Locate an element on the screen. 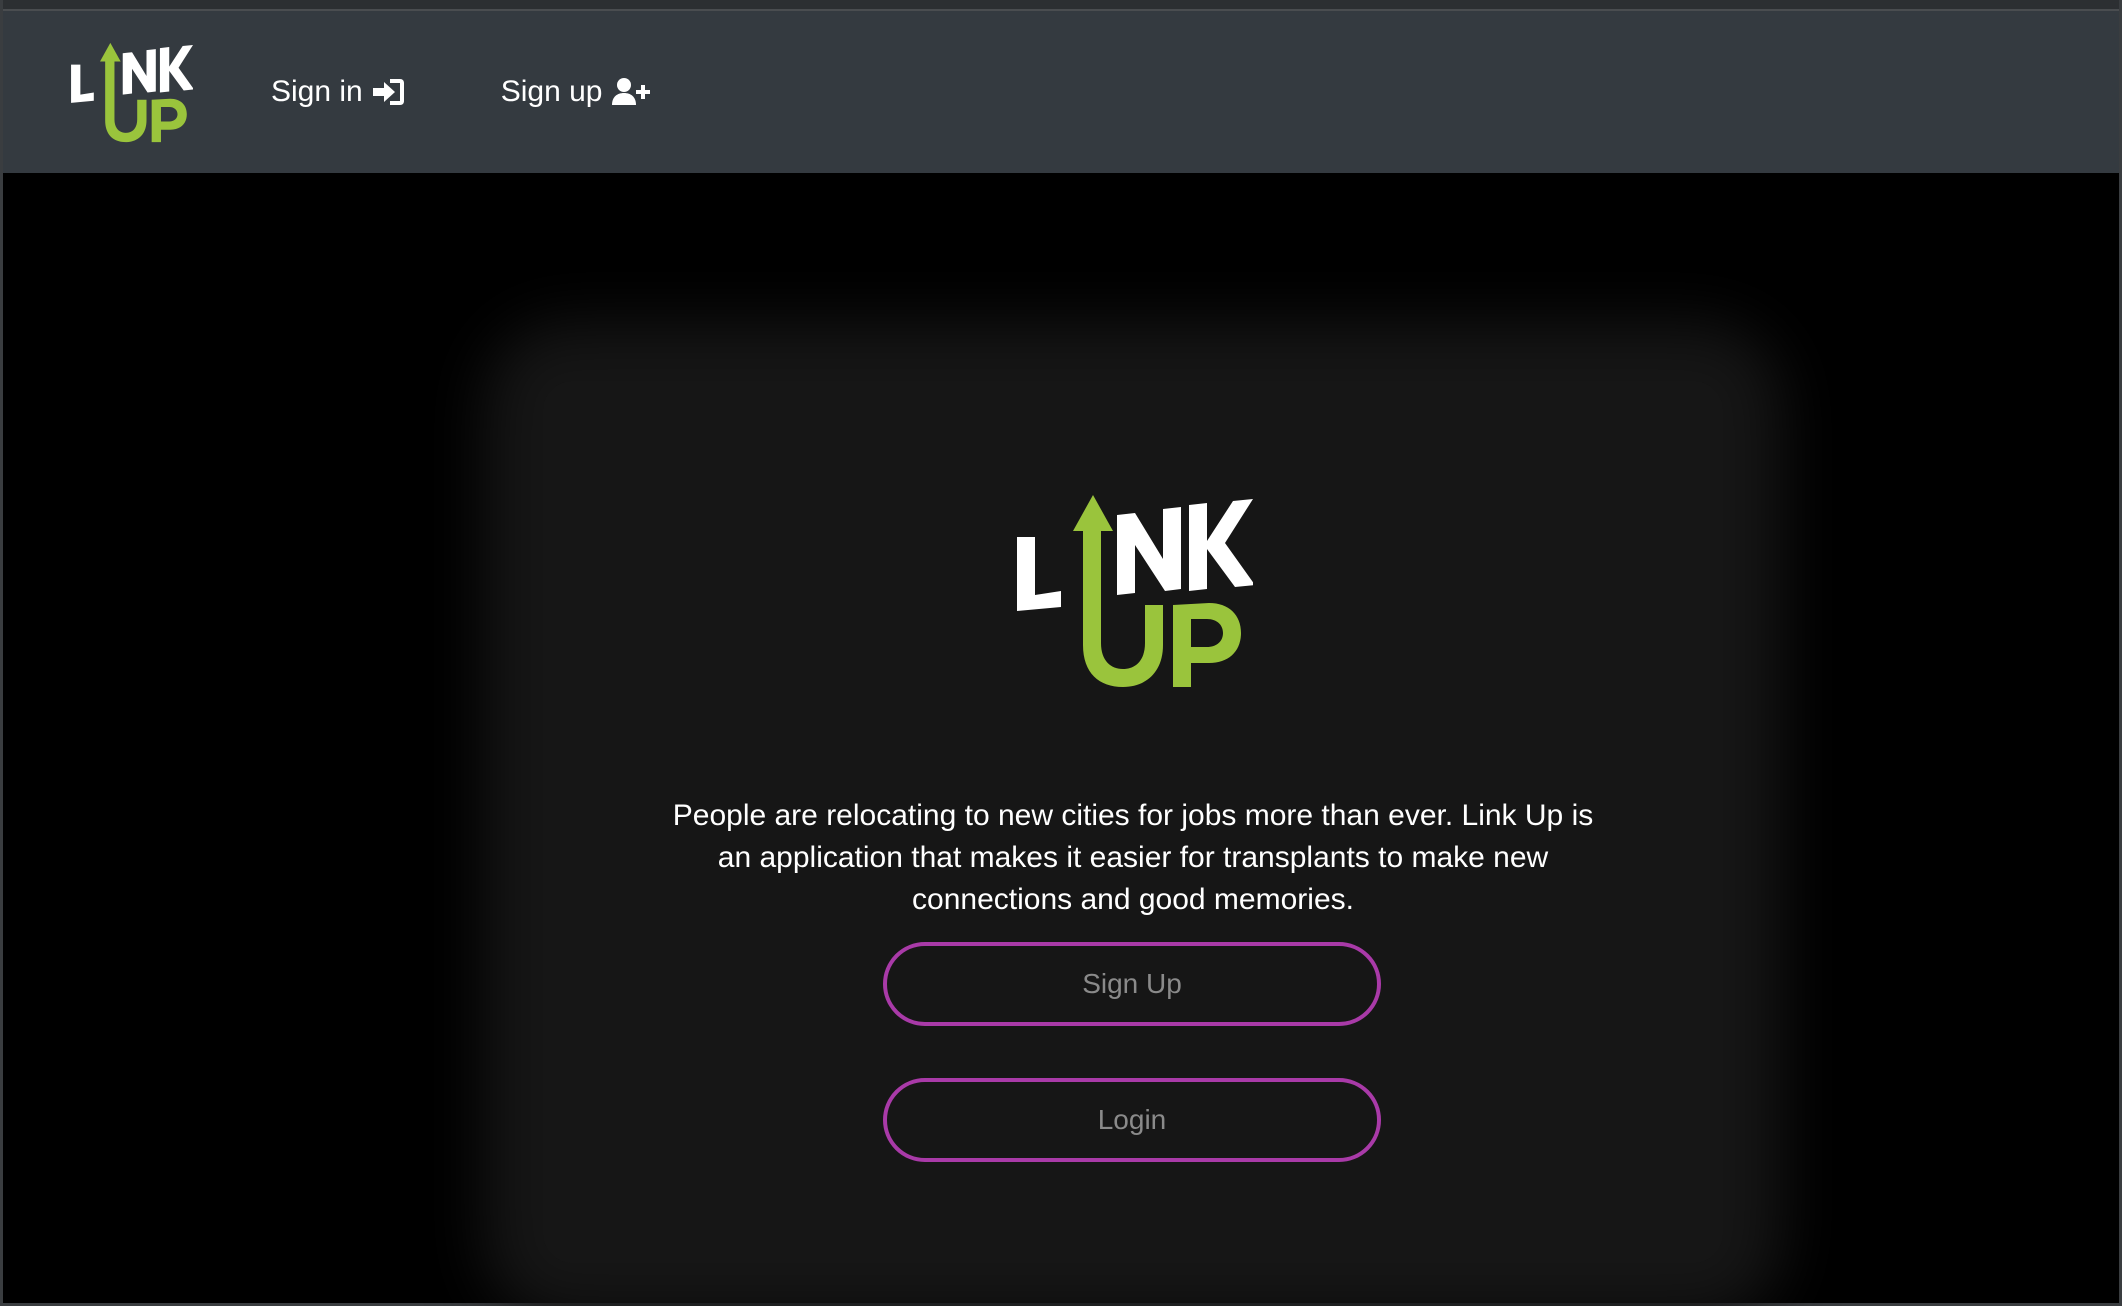 This screenshot has width=2122, height=1306. nav-sign-in-label: Sign in is located at coordinates (317, 91).